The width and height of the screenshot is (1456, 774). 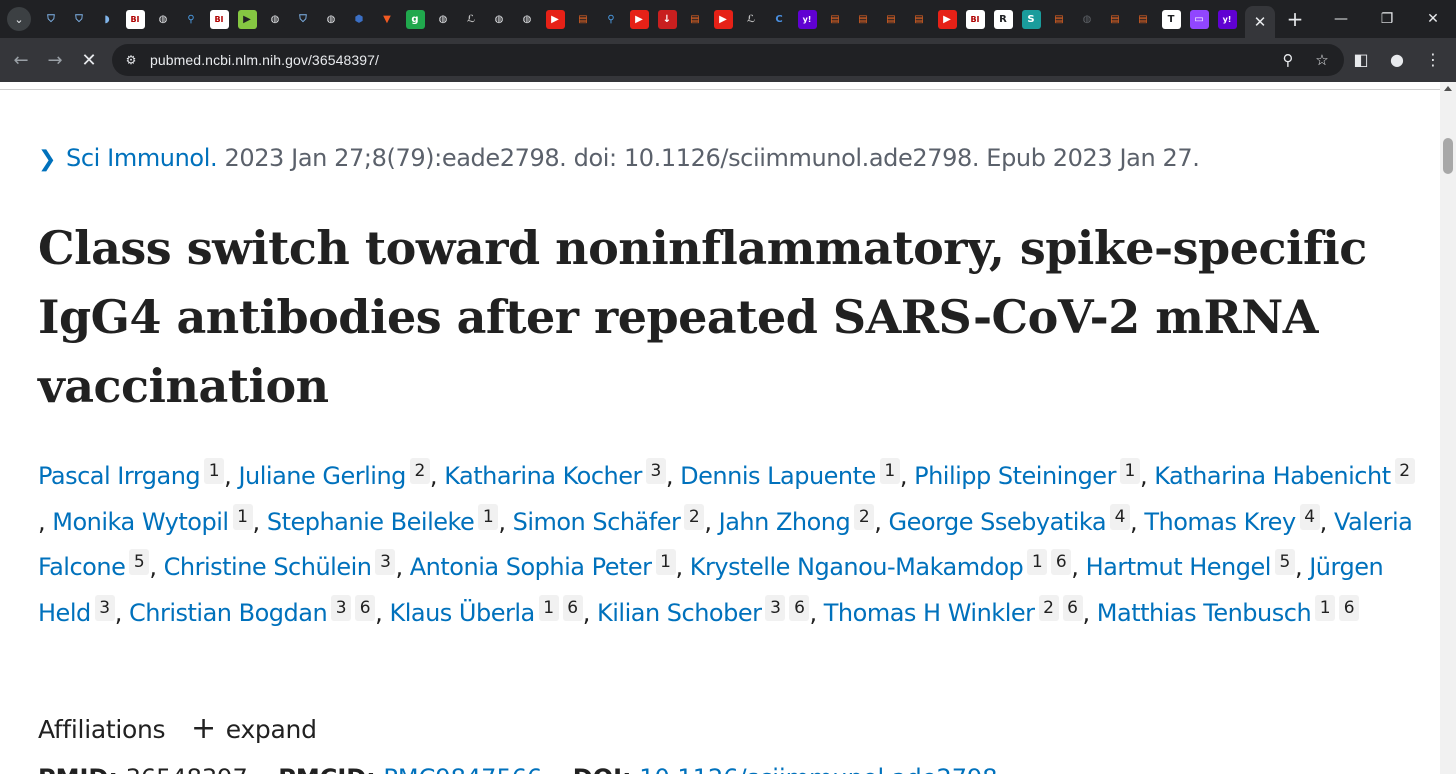 I want to click on restore-button: ❐, so click(x=1387, y=19).